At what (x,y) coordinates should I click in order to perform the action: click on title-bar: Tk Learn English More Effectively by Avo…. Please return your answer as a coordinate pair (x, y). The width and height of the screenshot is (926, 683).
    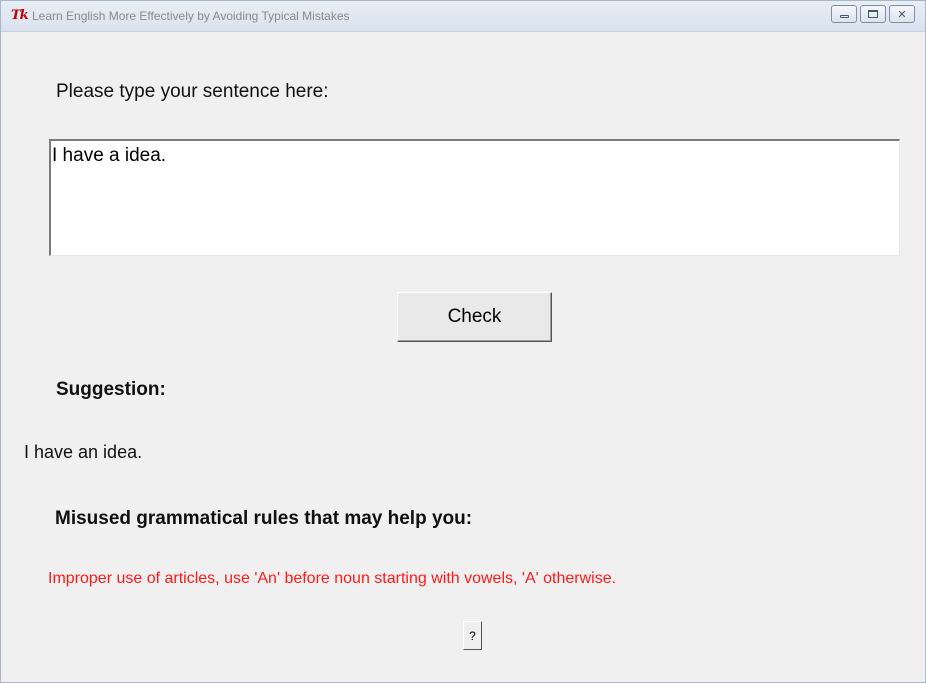
    Looking at the image, I should click on (463, 16).